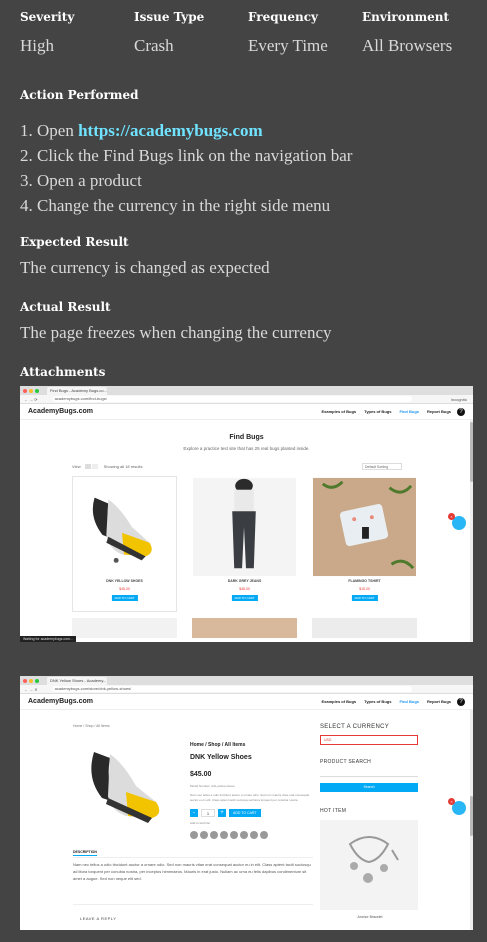 This screenshot has height=942, width=487. Describe the element at coordinates (63, 372) in the screenshot. I see `attachments-heading: Attachments` at that location.